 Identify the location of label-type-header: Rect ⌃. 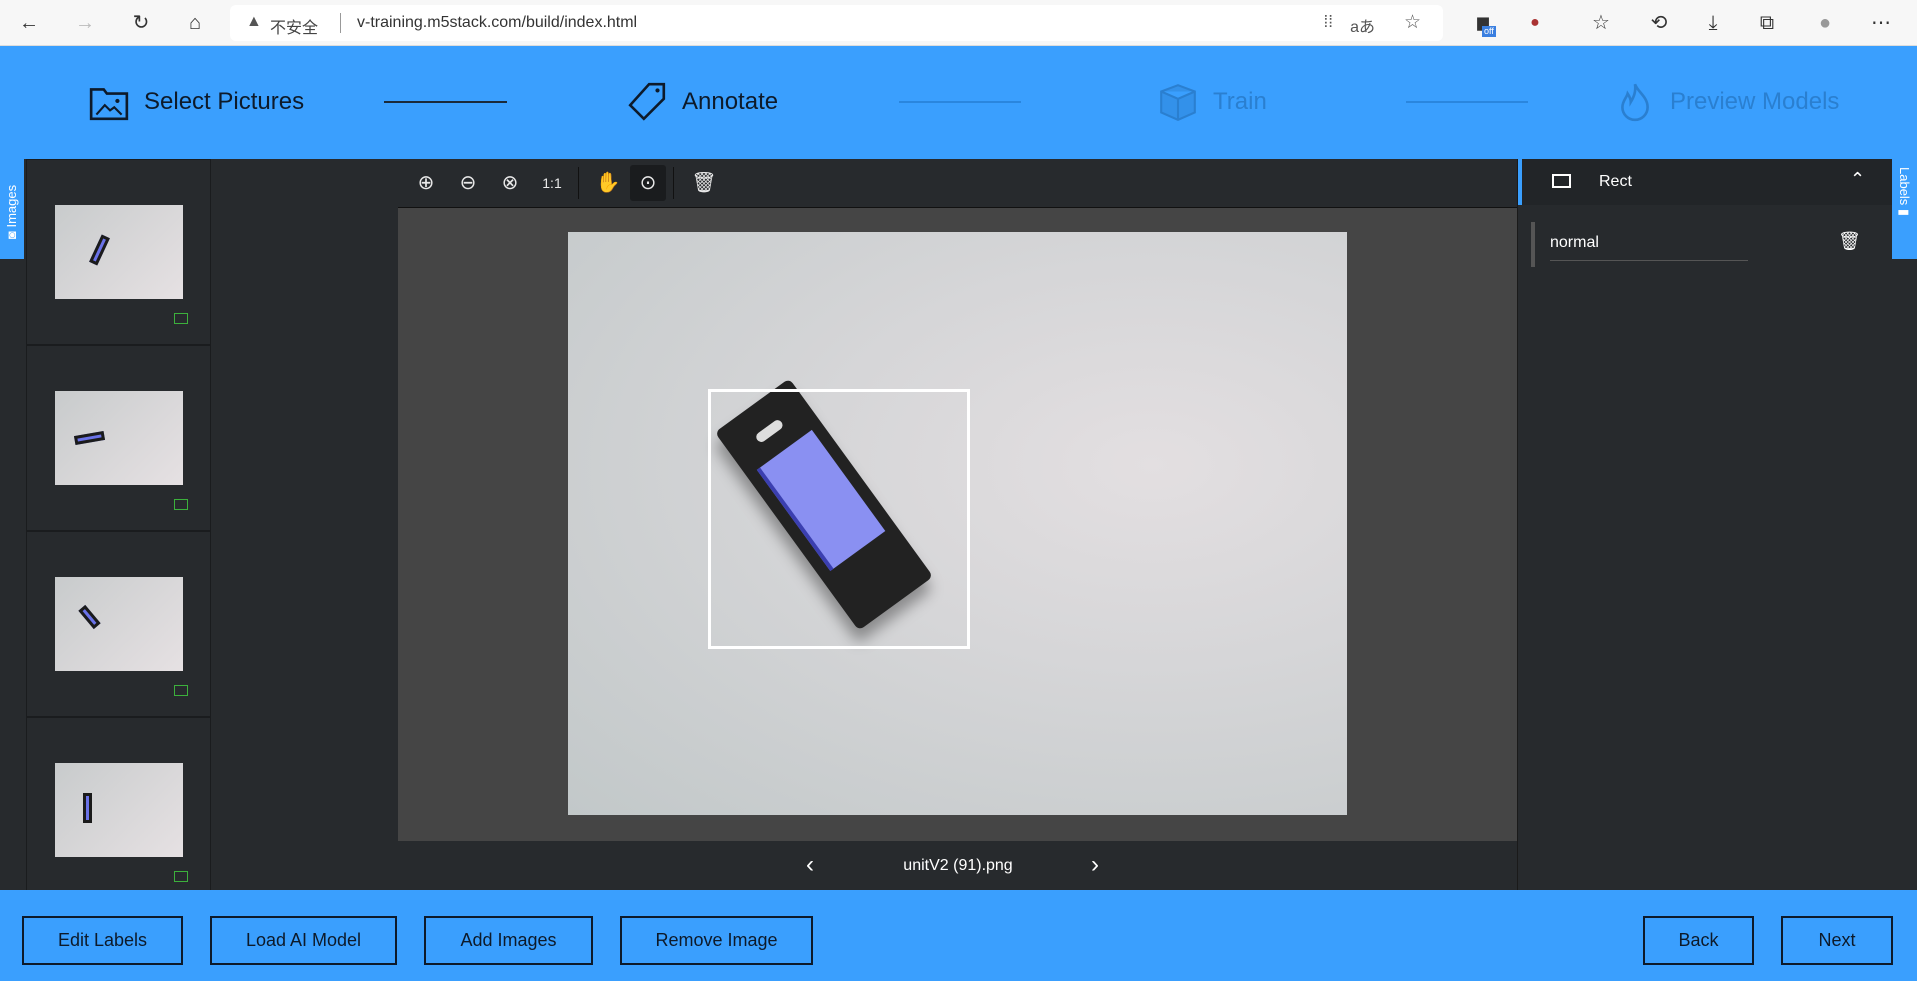
(1705, 182).